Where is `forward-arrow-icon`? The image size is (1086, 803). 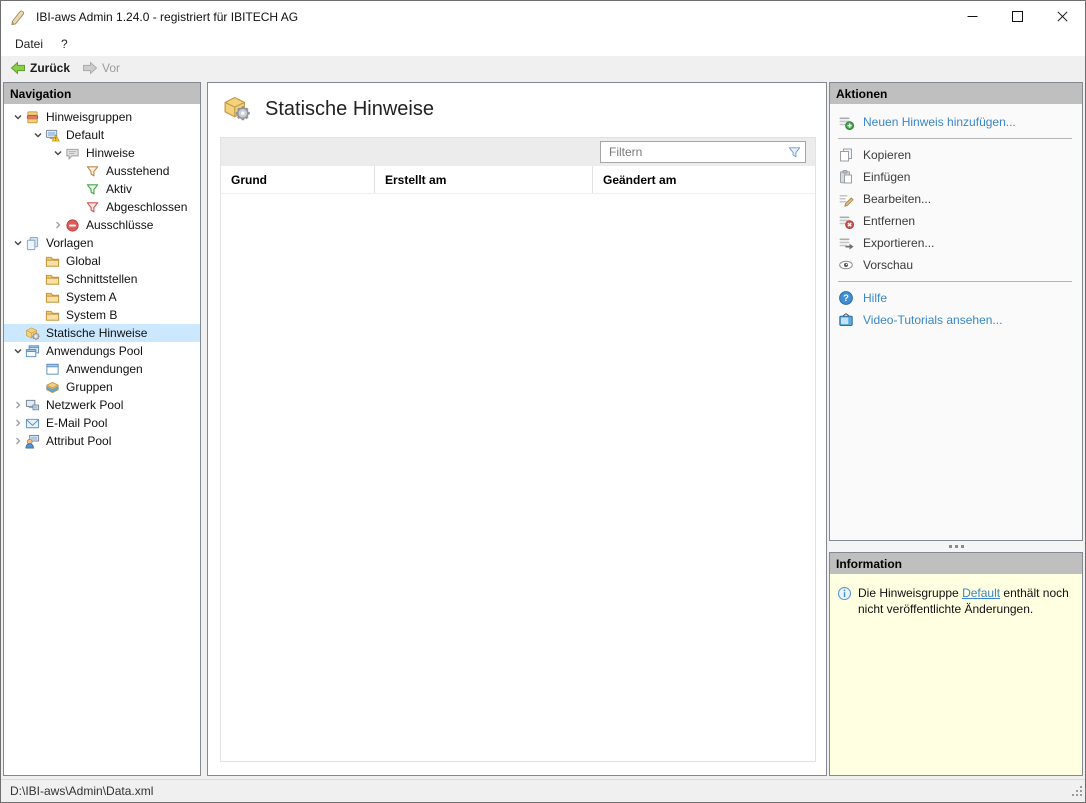 forward-arrow-icon is located at coordinates (90, 68).